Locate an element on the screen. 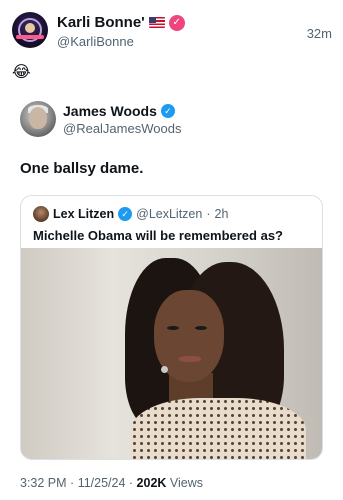 The height and width of the screenshot is (500, 343). views-label: Views is located at coordinates (186, 483).